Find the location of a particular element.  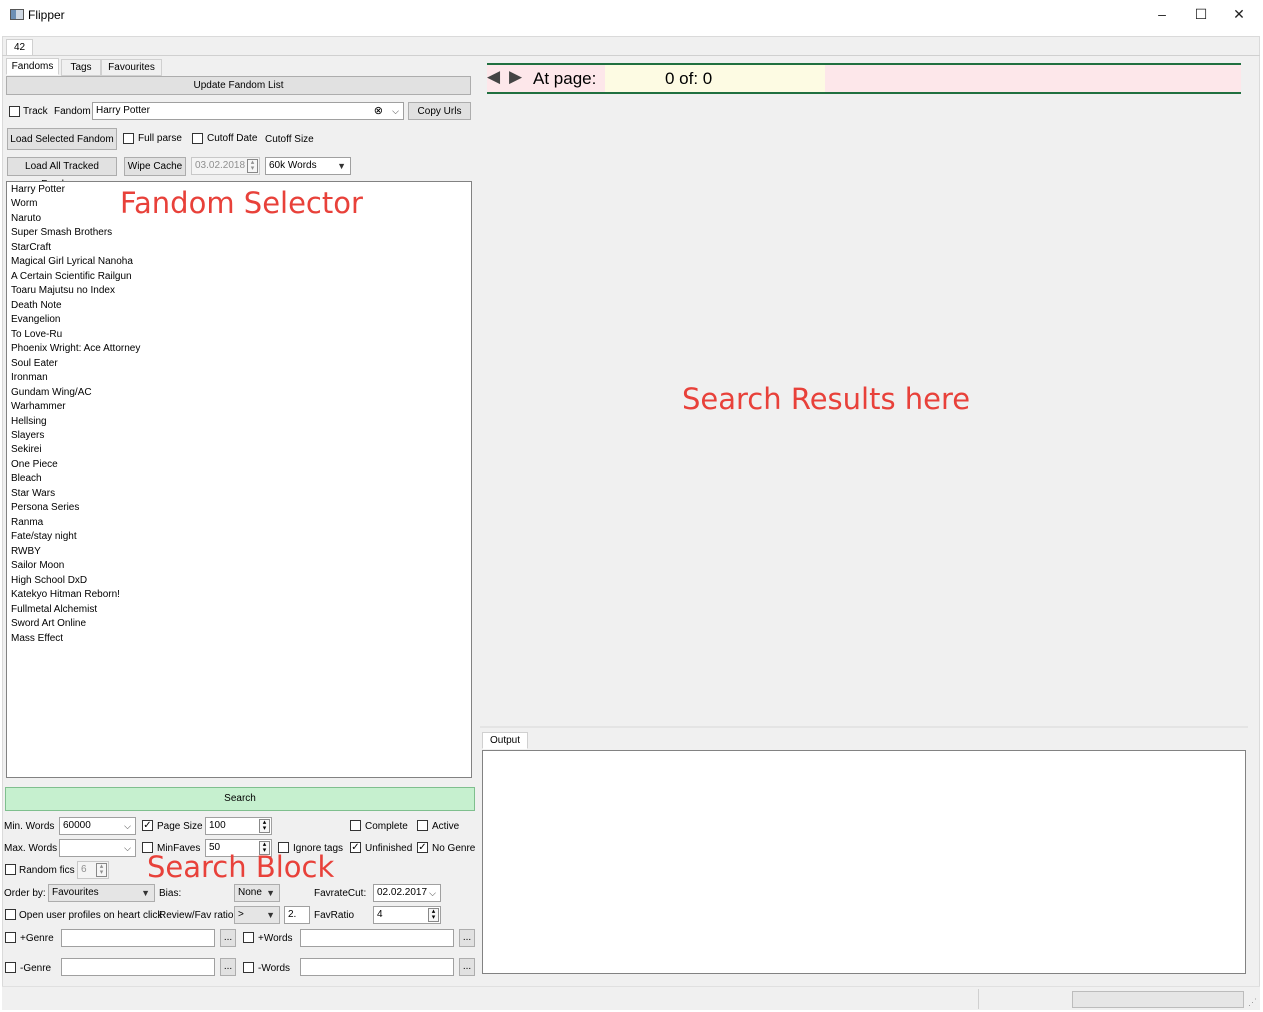

plus-words-checkbox is located at coordinates (248, 937).